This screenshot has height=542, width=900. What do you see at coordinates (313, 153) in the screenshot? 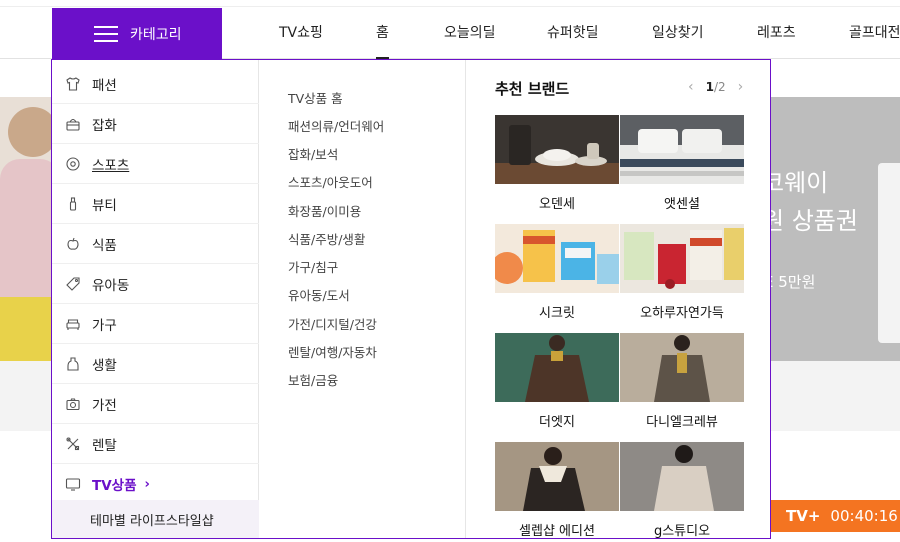
I see `link-goods-jewelry: 잡화/보석` at bounding box center [313, 153].